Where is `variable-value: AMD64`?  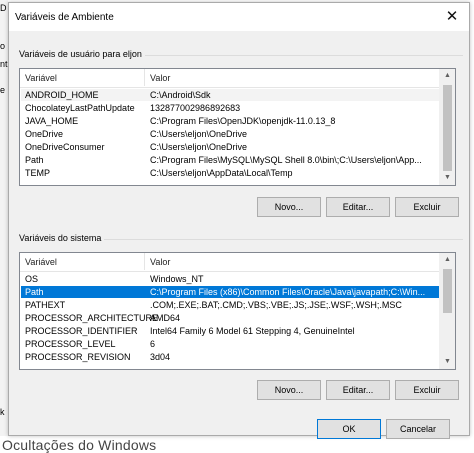 variable-value: AMD64 is located at coordinates (165, 318).